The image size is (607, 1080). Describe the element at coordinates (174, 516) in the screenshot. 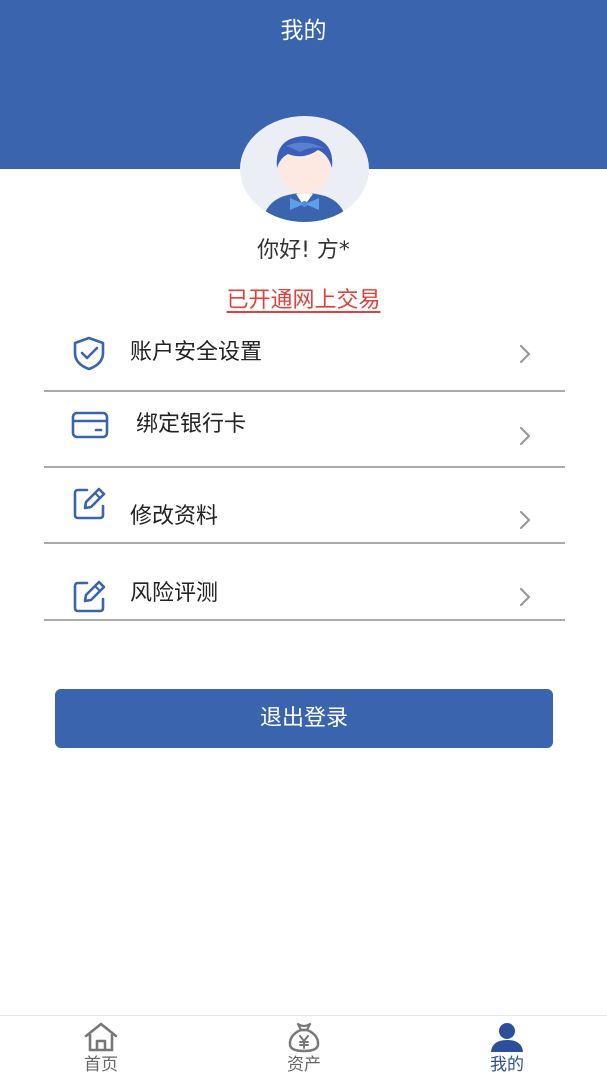

I see `menu-item-label: 修改资料` at that location.